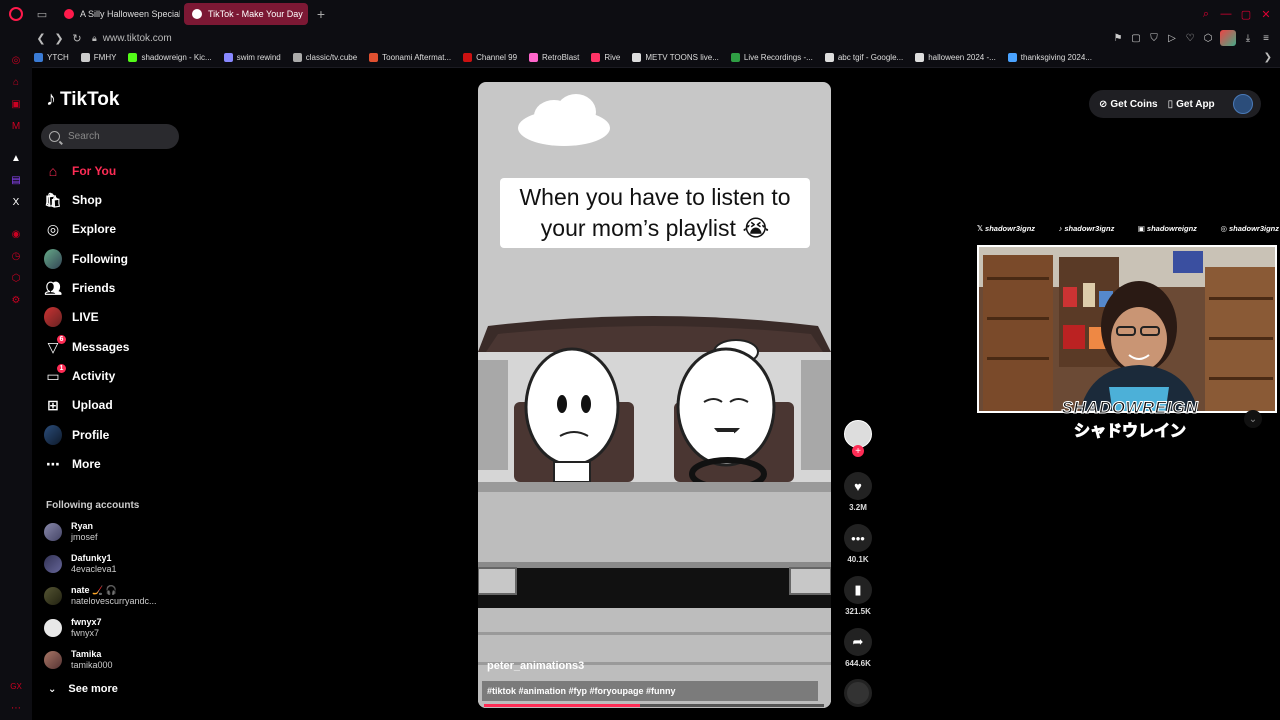 The image size is (1280, 720). What do you see at coordinates (1253, 419) in the screenshot?
I see `chevron-down-icon: ⌄` at bounding box center [1253, 419].